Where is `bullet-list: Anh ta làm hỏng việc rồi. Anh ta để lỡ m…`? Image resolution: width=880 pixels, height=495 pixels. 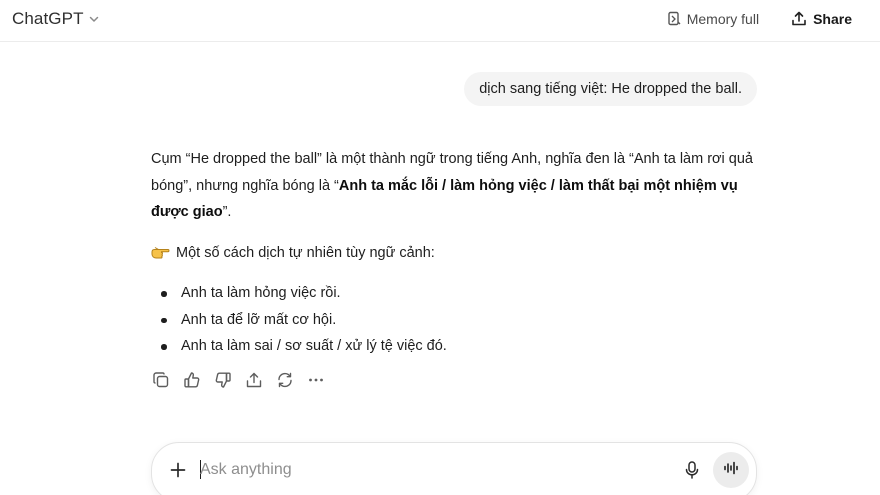 bullet-list: Anh ta làm hỏng việc rồi. Anh ta để lỡ m… is located at coordinates (456, 320).